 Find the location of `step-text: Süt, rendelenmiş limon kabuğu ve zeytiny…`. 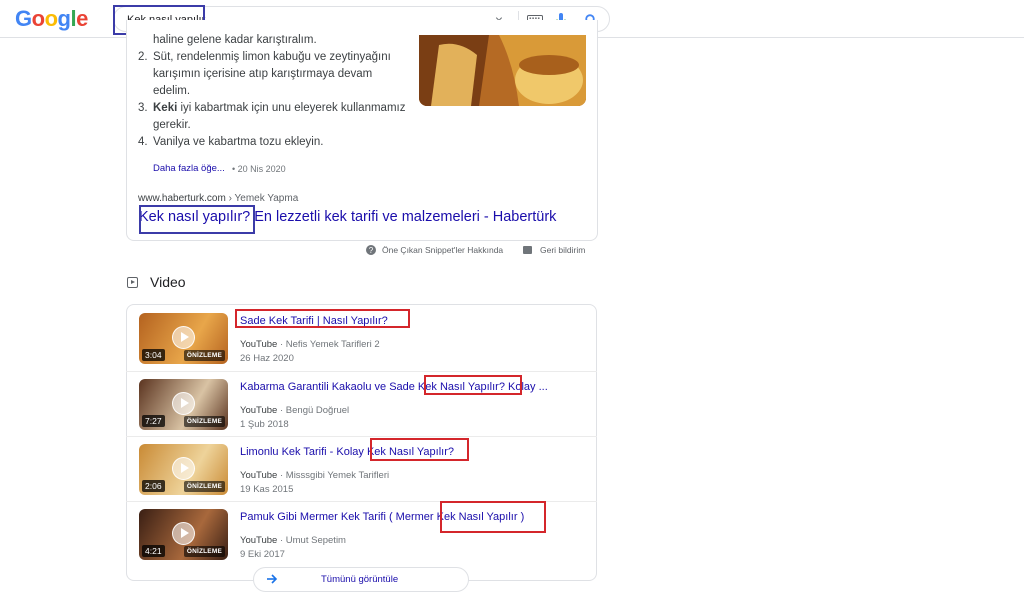

step-text: Süt, rendelenmiş limon kabuğu ve zeytiny… is located at coordinates (272, 74).